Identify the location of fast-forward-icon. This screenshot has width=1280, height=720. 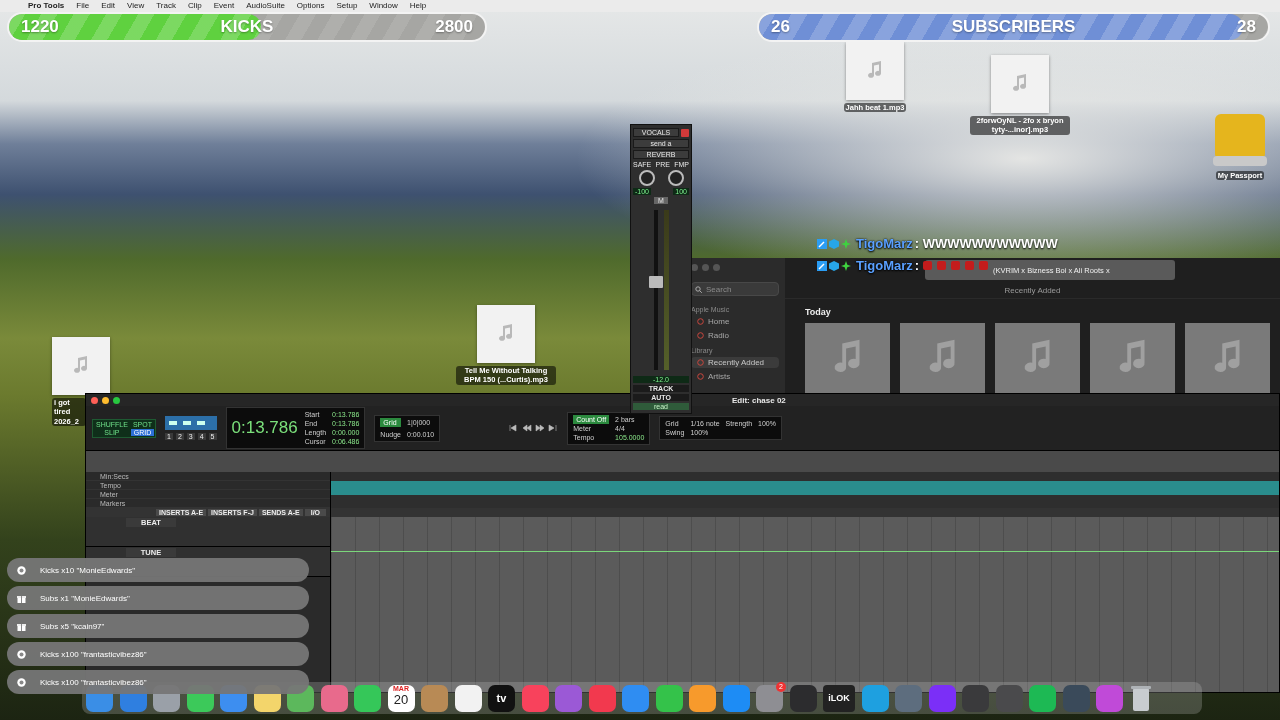
(540, 428).